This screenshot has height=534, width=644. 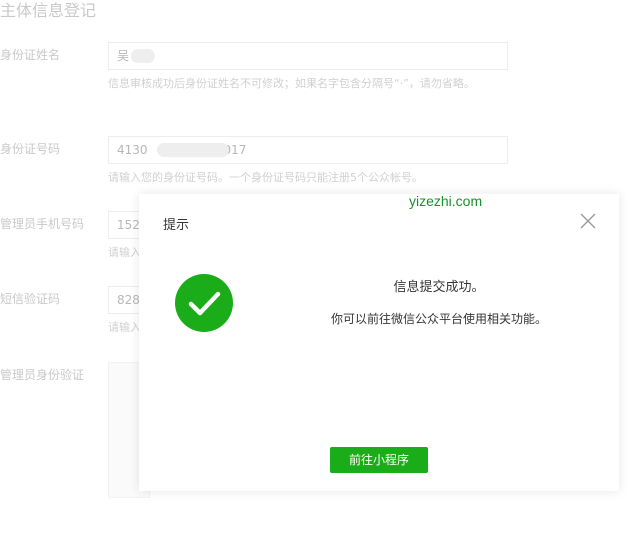 What do you see at coordinates (132, 150) in the screenshot?
I see `id-number-prefix: 4130` at bounding box center [132, 150].